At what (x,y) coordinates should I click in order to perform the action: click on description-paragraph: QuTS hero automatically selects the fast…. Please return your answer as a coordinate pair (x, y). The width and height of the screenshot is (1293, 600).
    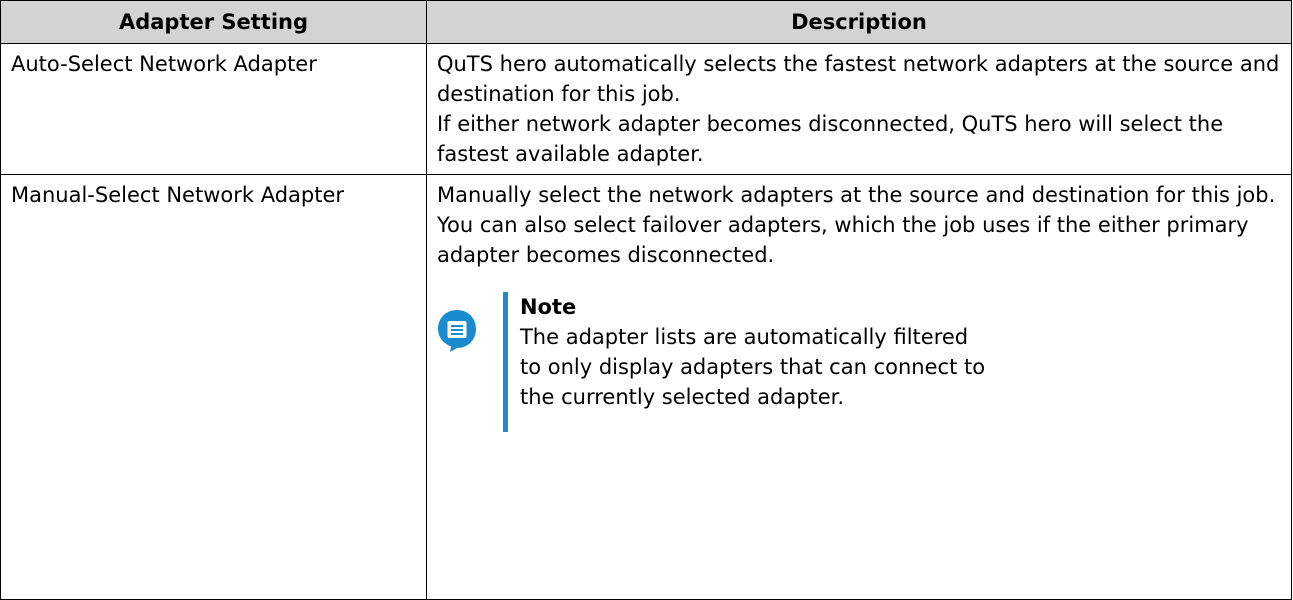
    Looking at the image, I should click on (858, 79).